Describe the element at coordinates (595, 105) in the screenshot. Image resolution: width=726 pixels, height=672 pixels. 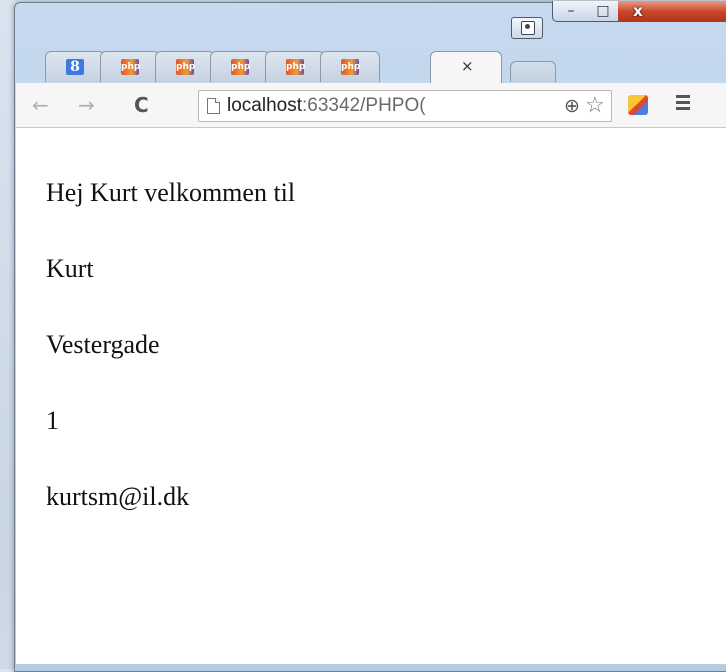
I see `bookmark-star-icon: ☆` at that location.